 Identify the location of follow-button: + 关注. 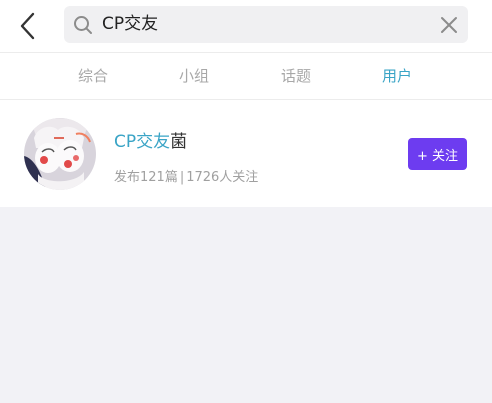
(437, 154).